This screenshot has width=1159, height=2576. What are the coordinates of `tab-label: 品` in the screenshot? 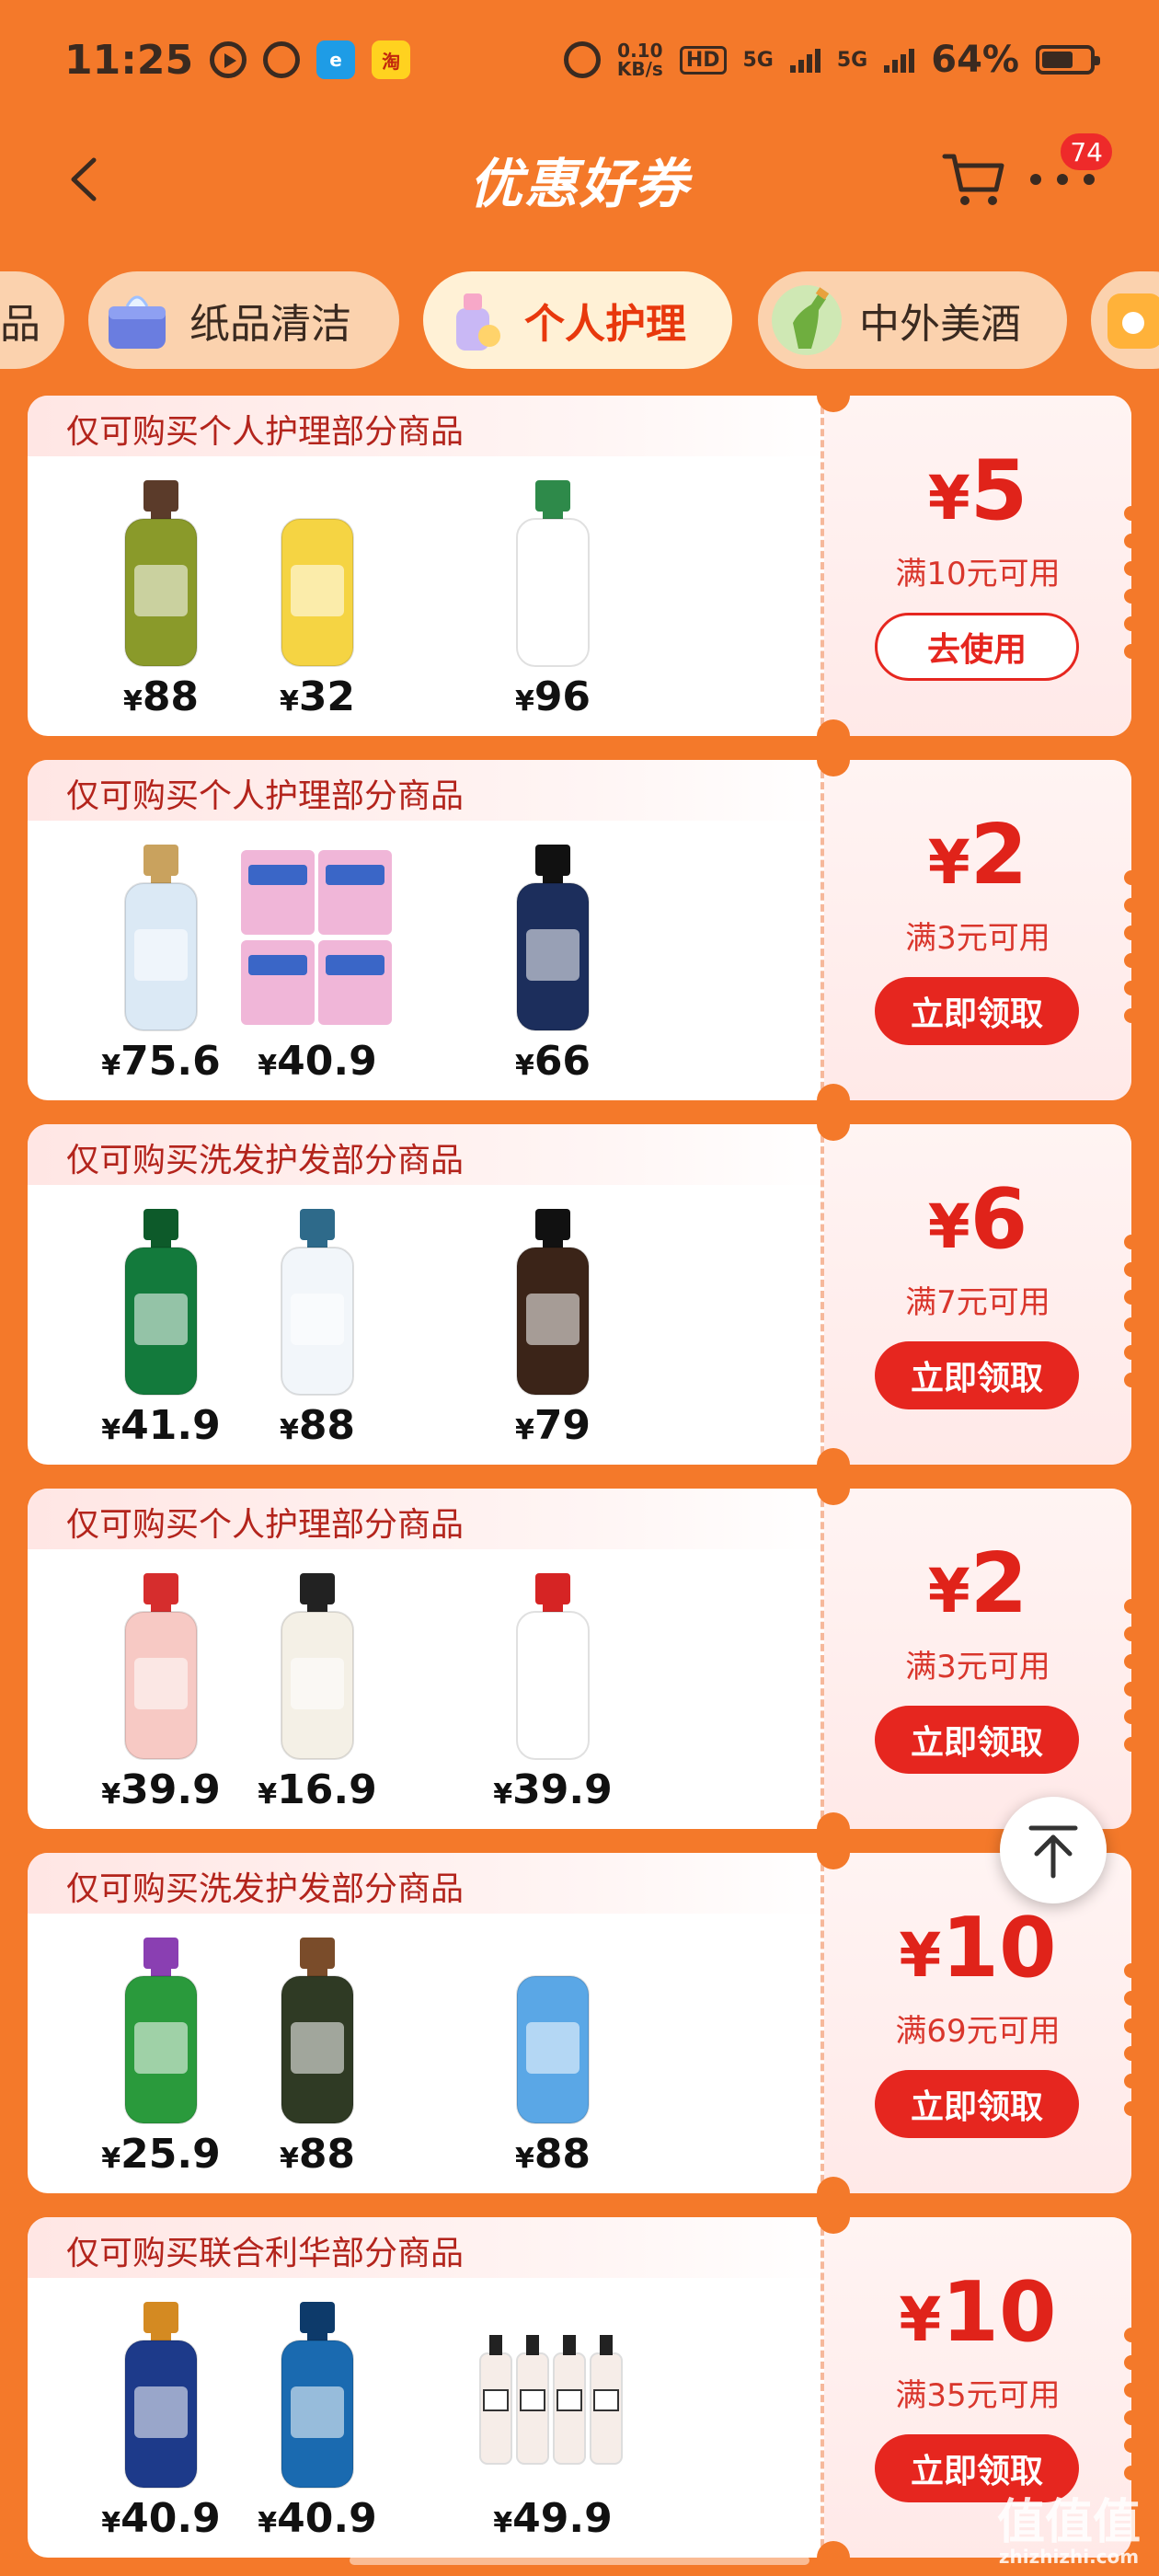 It's located at (20, 324).